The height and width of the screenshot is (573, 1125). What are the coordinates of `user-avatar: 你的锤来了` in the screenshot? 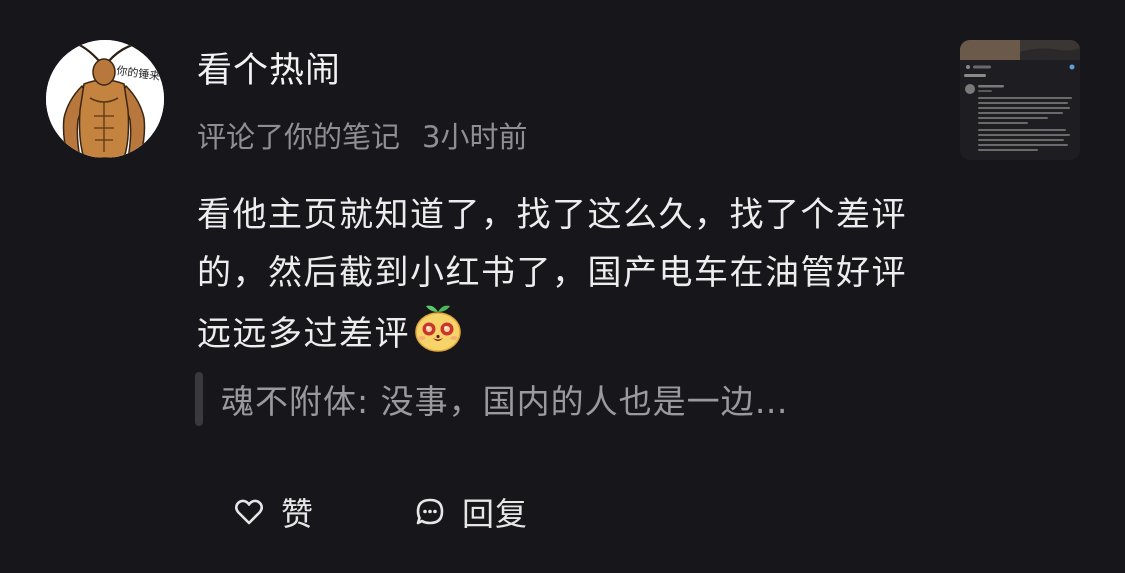 It's located at (105, 99).